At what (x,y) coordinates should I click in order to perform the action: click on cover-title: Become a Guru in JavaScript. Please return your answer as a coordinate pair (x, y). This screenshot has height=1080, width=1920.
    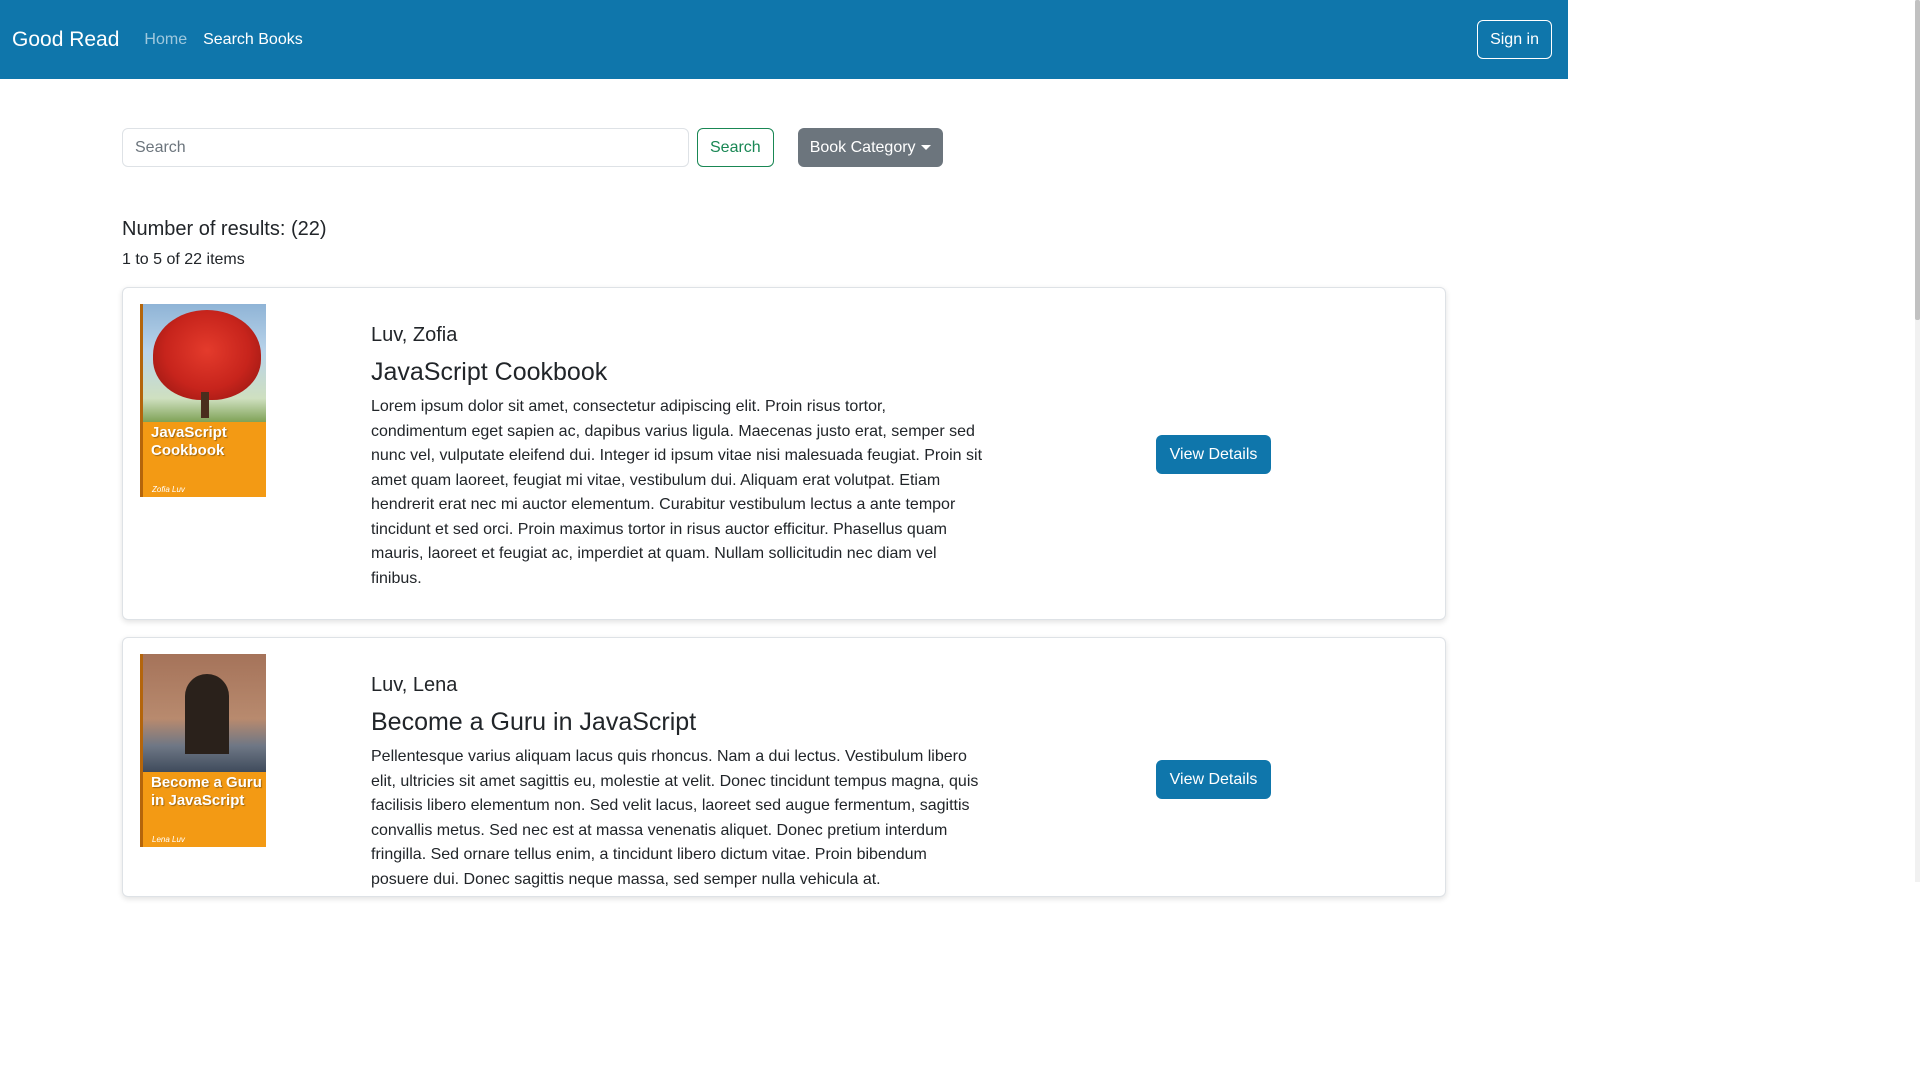
    Looking at the image, I should click on (206, 791).